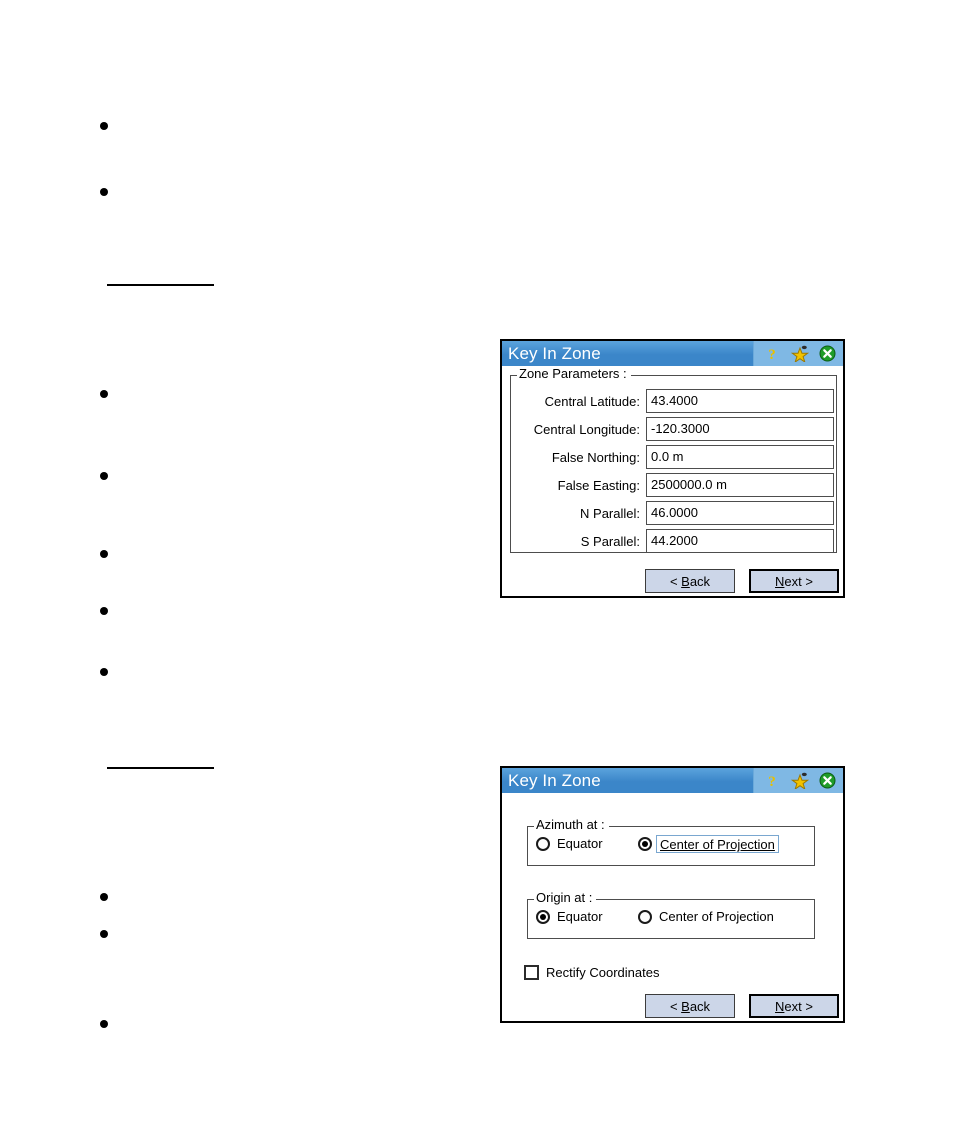  What do you see at coordinates (580, 843) in the screenshot?
I see `azimuth-radio-equator-label: Equator` at bounding box center [580, 843].